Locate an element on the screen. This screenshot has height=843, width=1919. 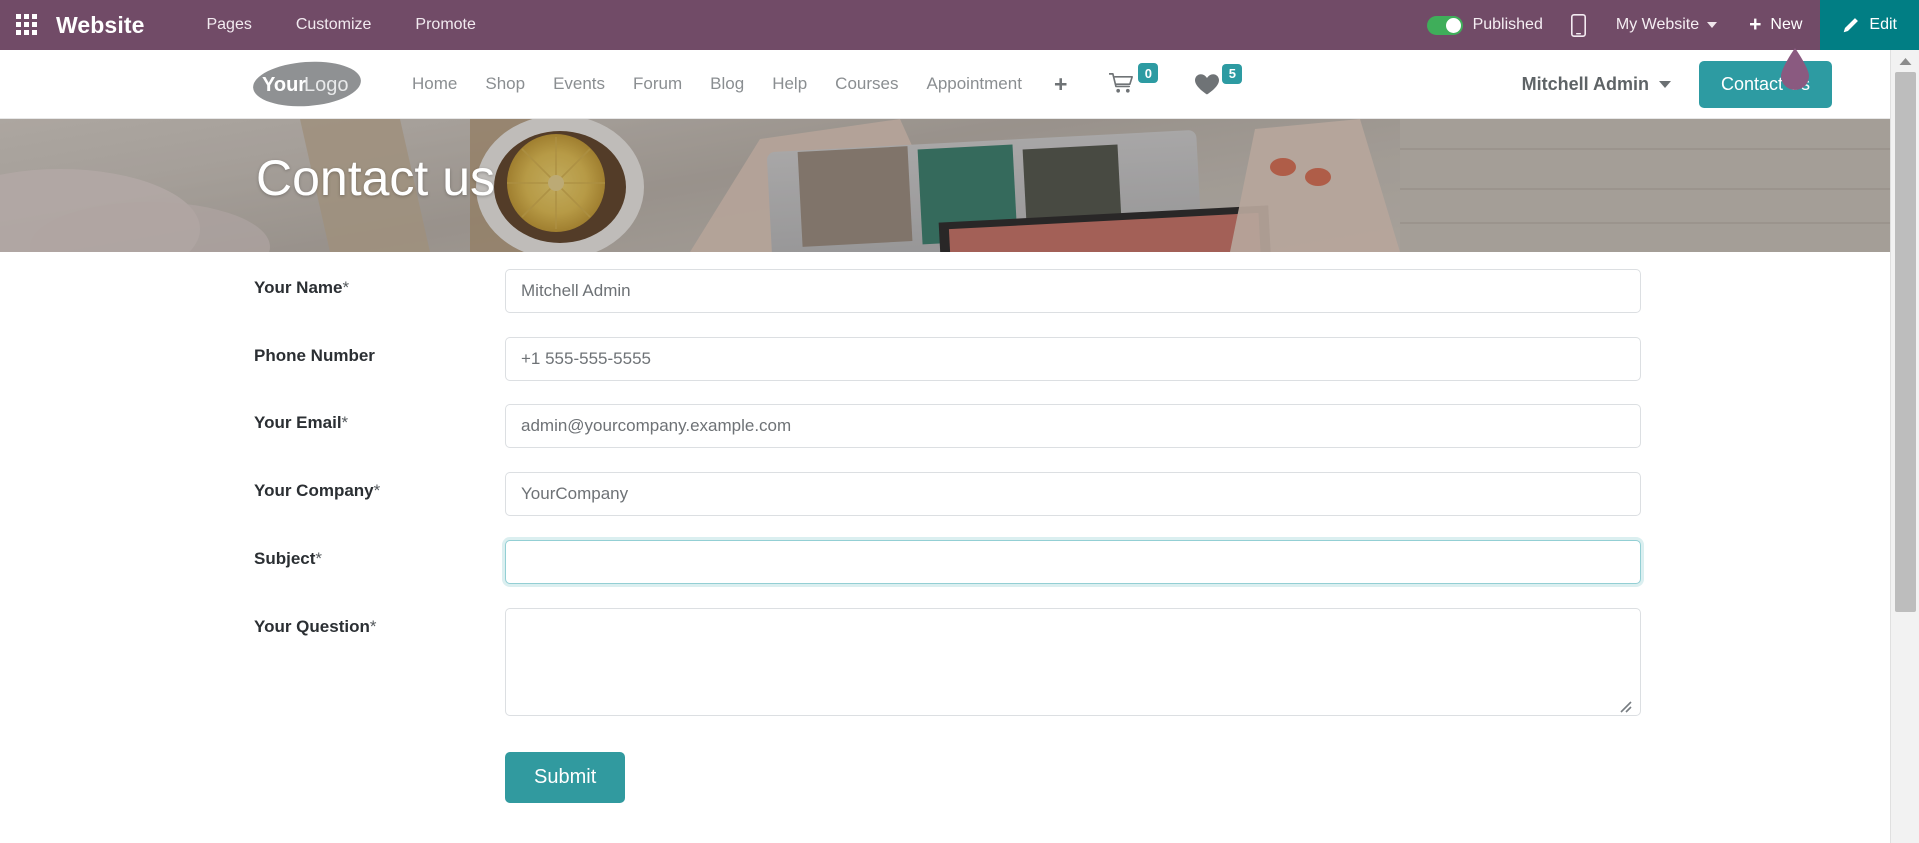
backend-navbar-right: Published My Website + New Edit is located at coordinates (1667, 25).